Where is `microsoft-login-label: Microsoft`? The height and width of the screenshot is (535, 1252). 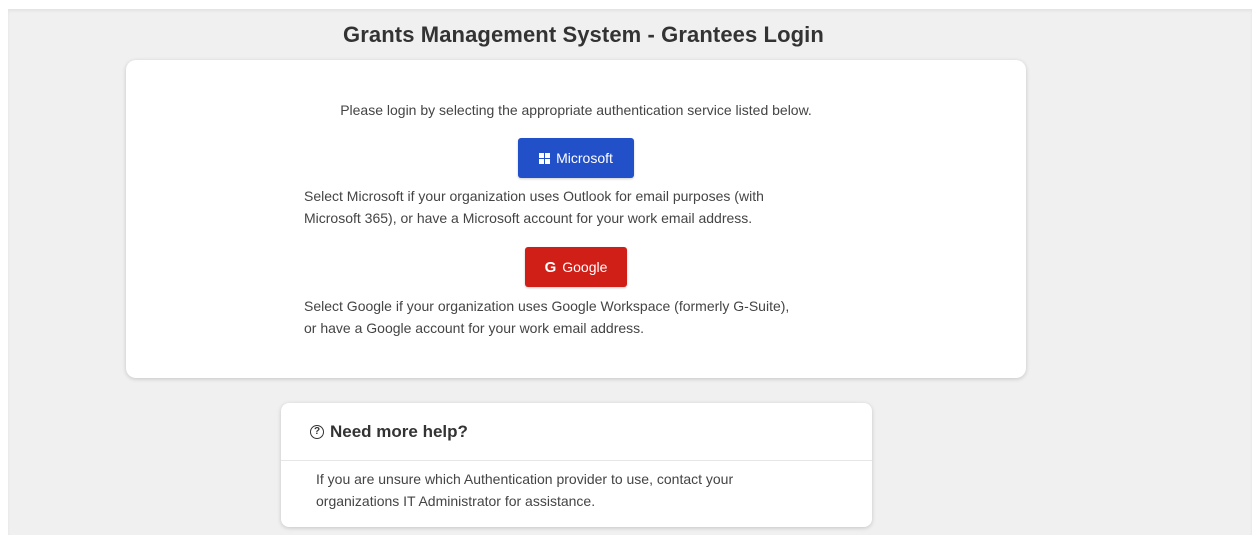
microsoft-login-label: Microsoft is located at coordinates (584, 158).